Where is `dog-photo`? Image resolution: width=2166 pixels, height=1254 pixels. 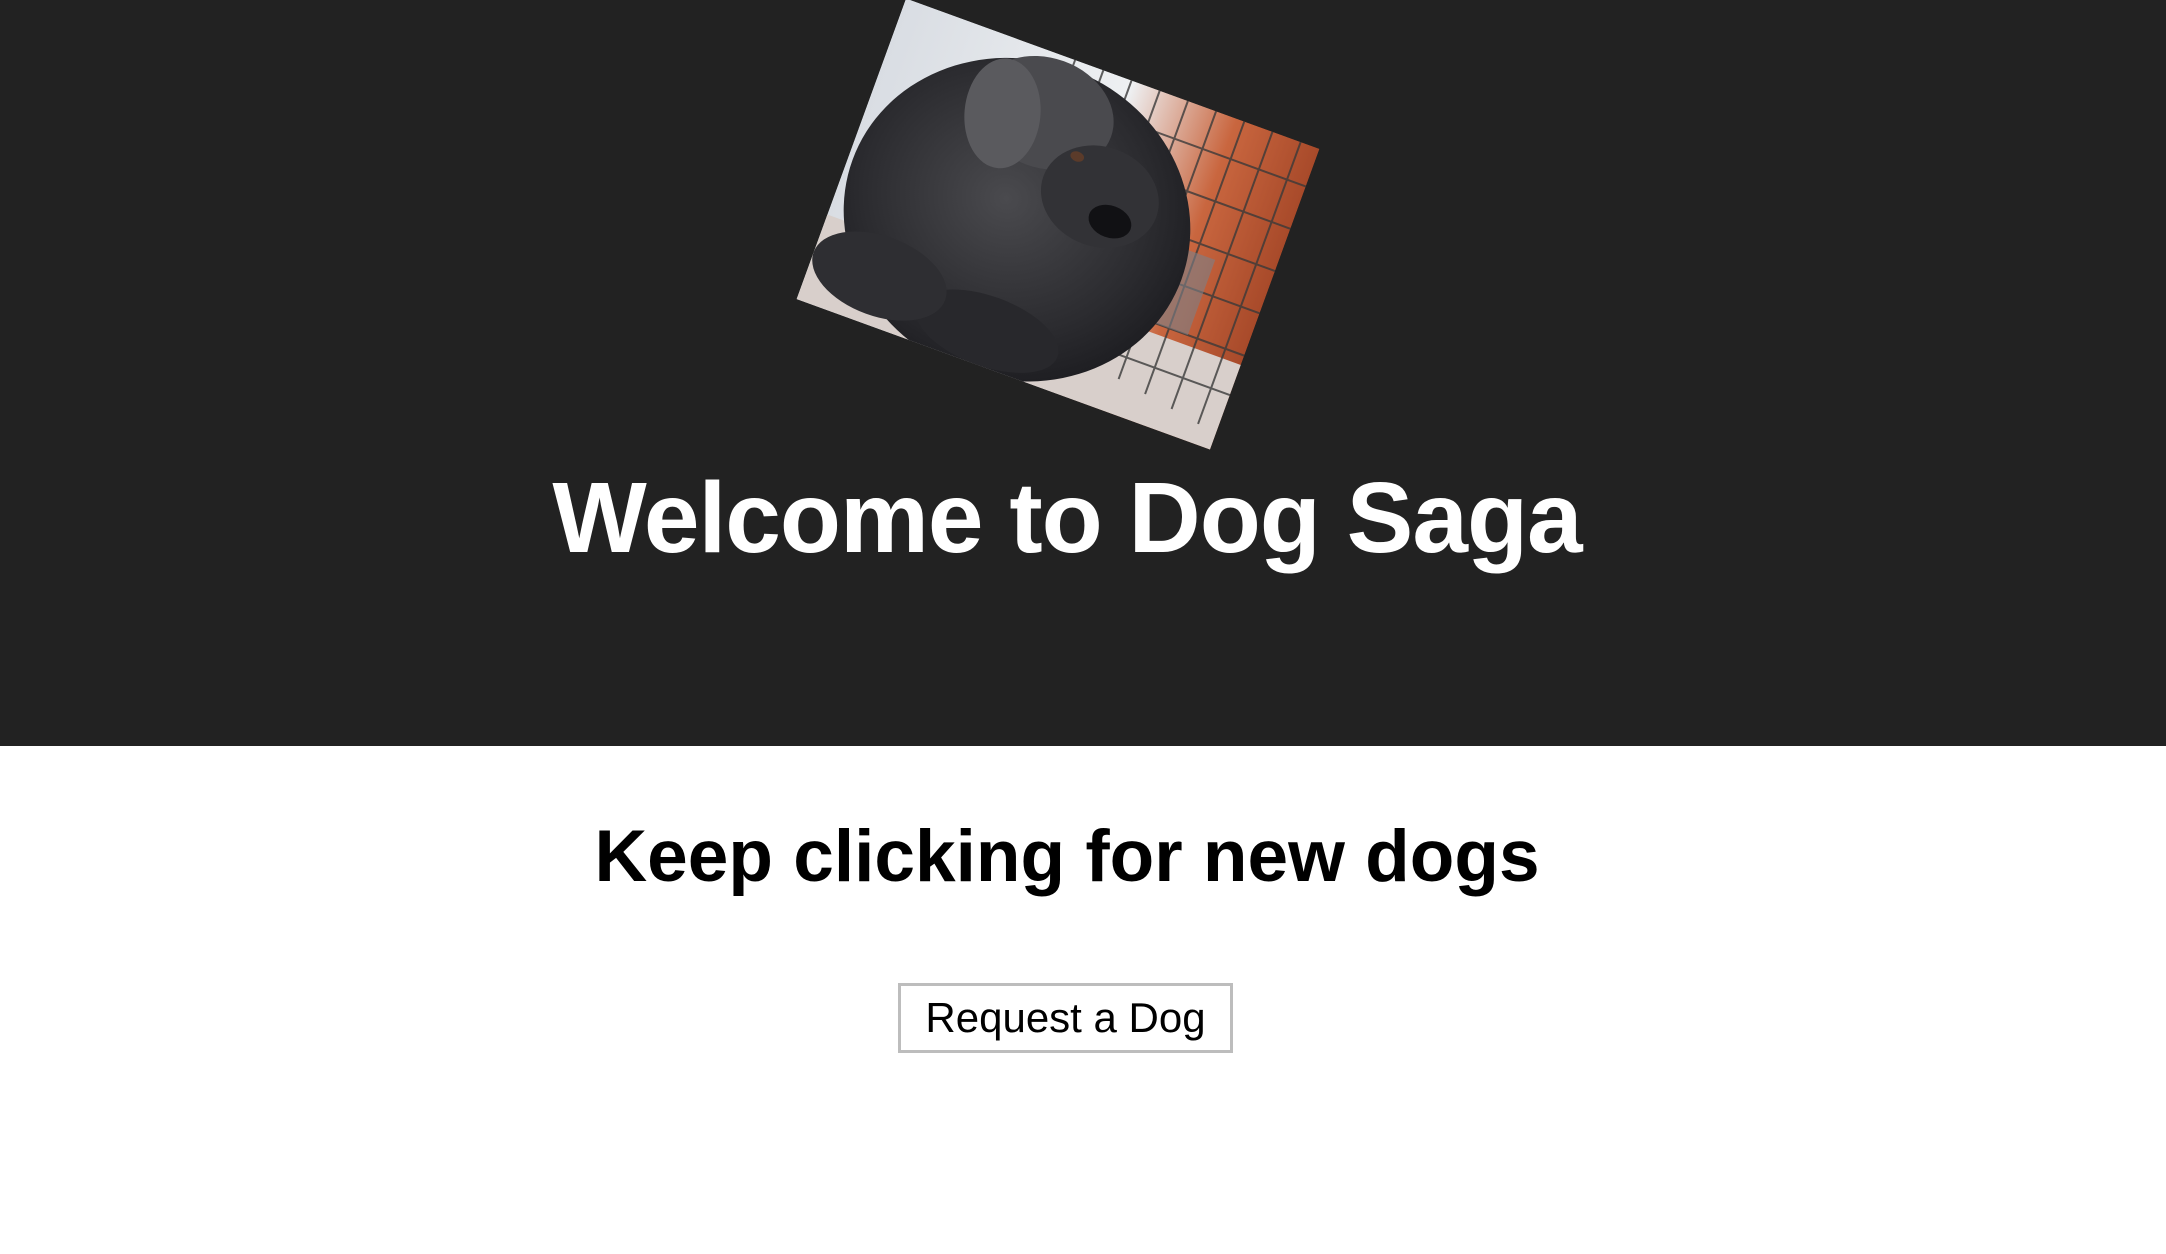 dog-photo is located at coordinates (1058, 225).